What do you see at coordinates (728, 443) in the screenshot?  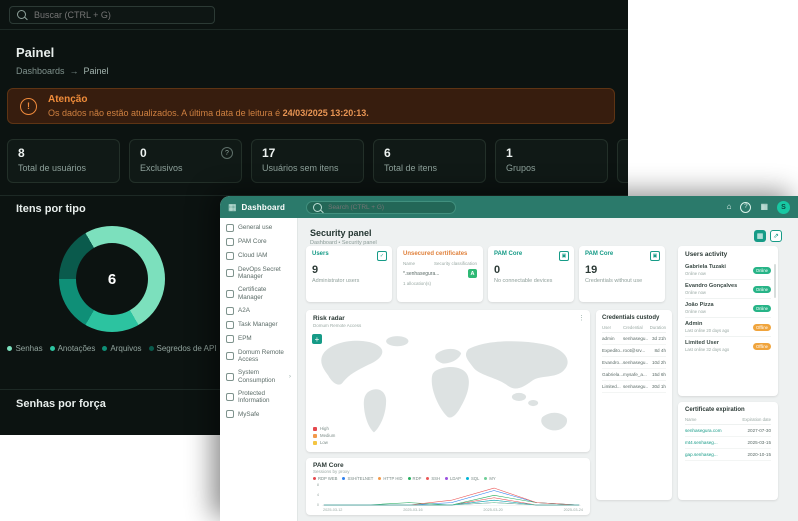 I see `table-row: mt4.senhaseg... 2025-03-15` at bounding box center [728, 443].